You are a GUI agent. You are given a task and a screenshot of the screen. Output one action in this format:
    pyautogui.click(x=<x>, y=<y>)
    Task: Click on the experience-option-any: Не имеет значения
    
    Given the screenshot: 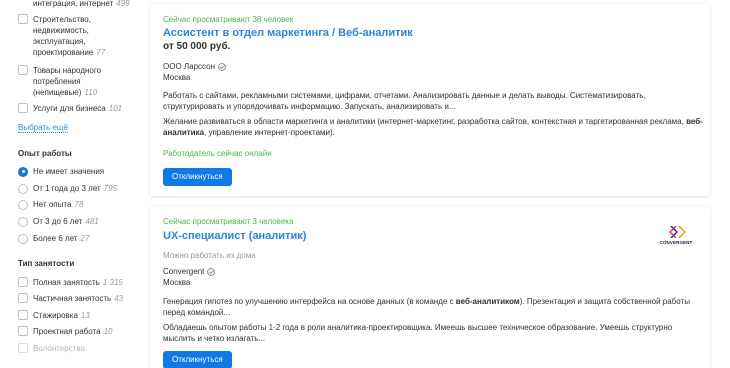 What is the action you would take?
    pyautogui.click(x=61, y=171)
    